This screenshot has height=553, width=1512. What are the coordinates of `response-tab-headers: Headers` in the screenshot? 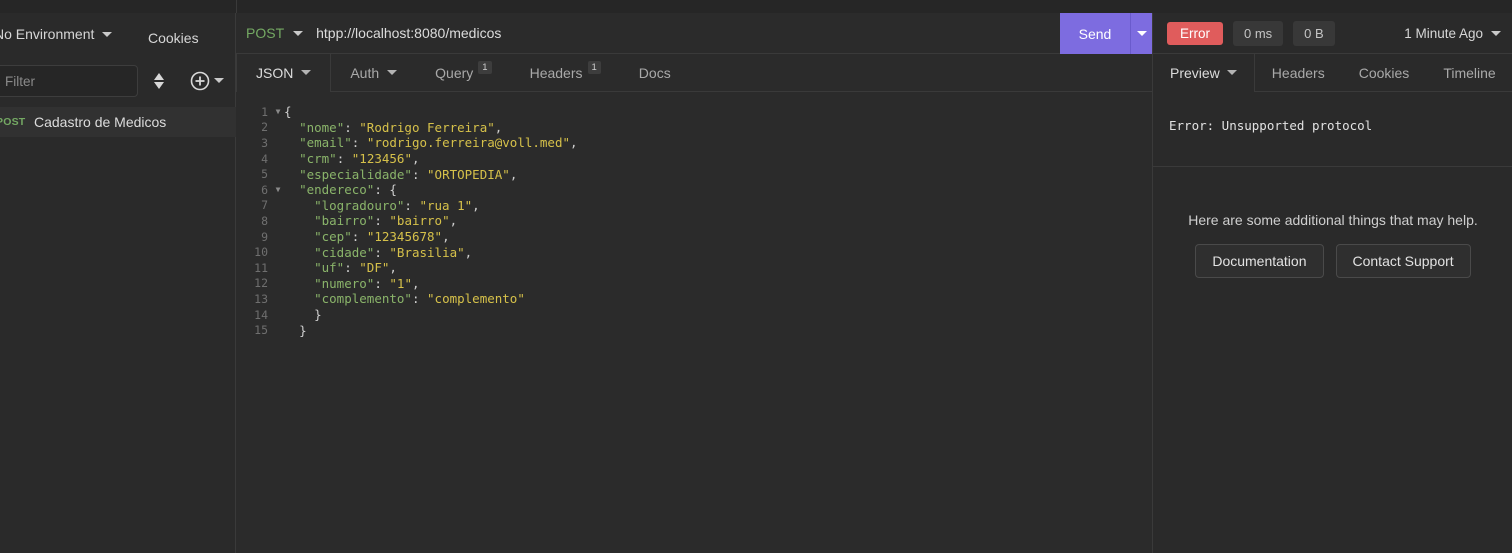 It's located at (1298, 72).